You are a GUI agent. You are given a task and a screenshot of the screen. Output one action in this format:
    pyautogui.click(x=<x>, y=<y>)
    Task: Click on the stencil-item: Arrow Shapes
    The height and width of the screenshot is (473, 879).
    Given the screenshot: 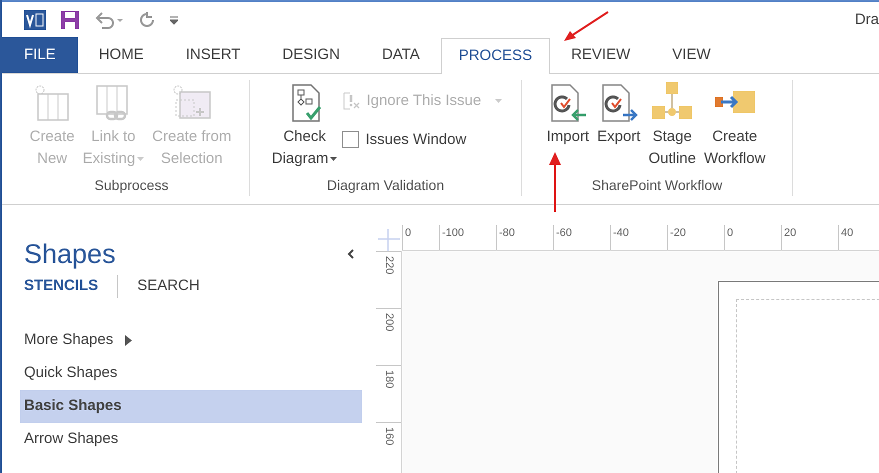 What is the action you would take?
    pyautogui.click(x=191, y=439)
    